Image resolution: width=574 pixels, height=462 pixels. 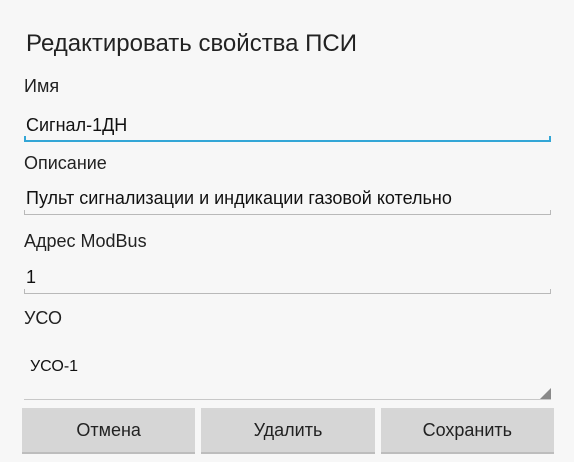 What do you see at coordinates (65, 163) in the screenshot?
I see `description-label: Описание` at bounding box center [65, 163].